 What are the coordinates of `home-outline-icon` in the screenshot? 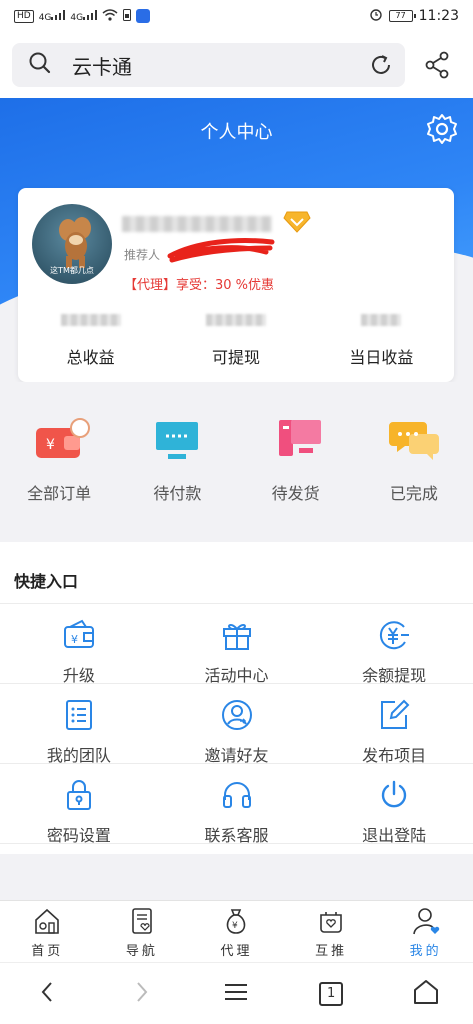 It's located at (426, 994).